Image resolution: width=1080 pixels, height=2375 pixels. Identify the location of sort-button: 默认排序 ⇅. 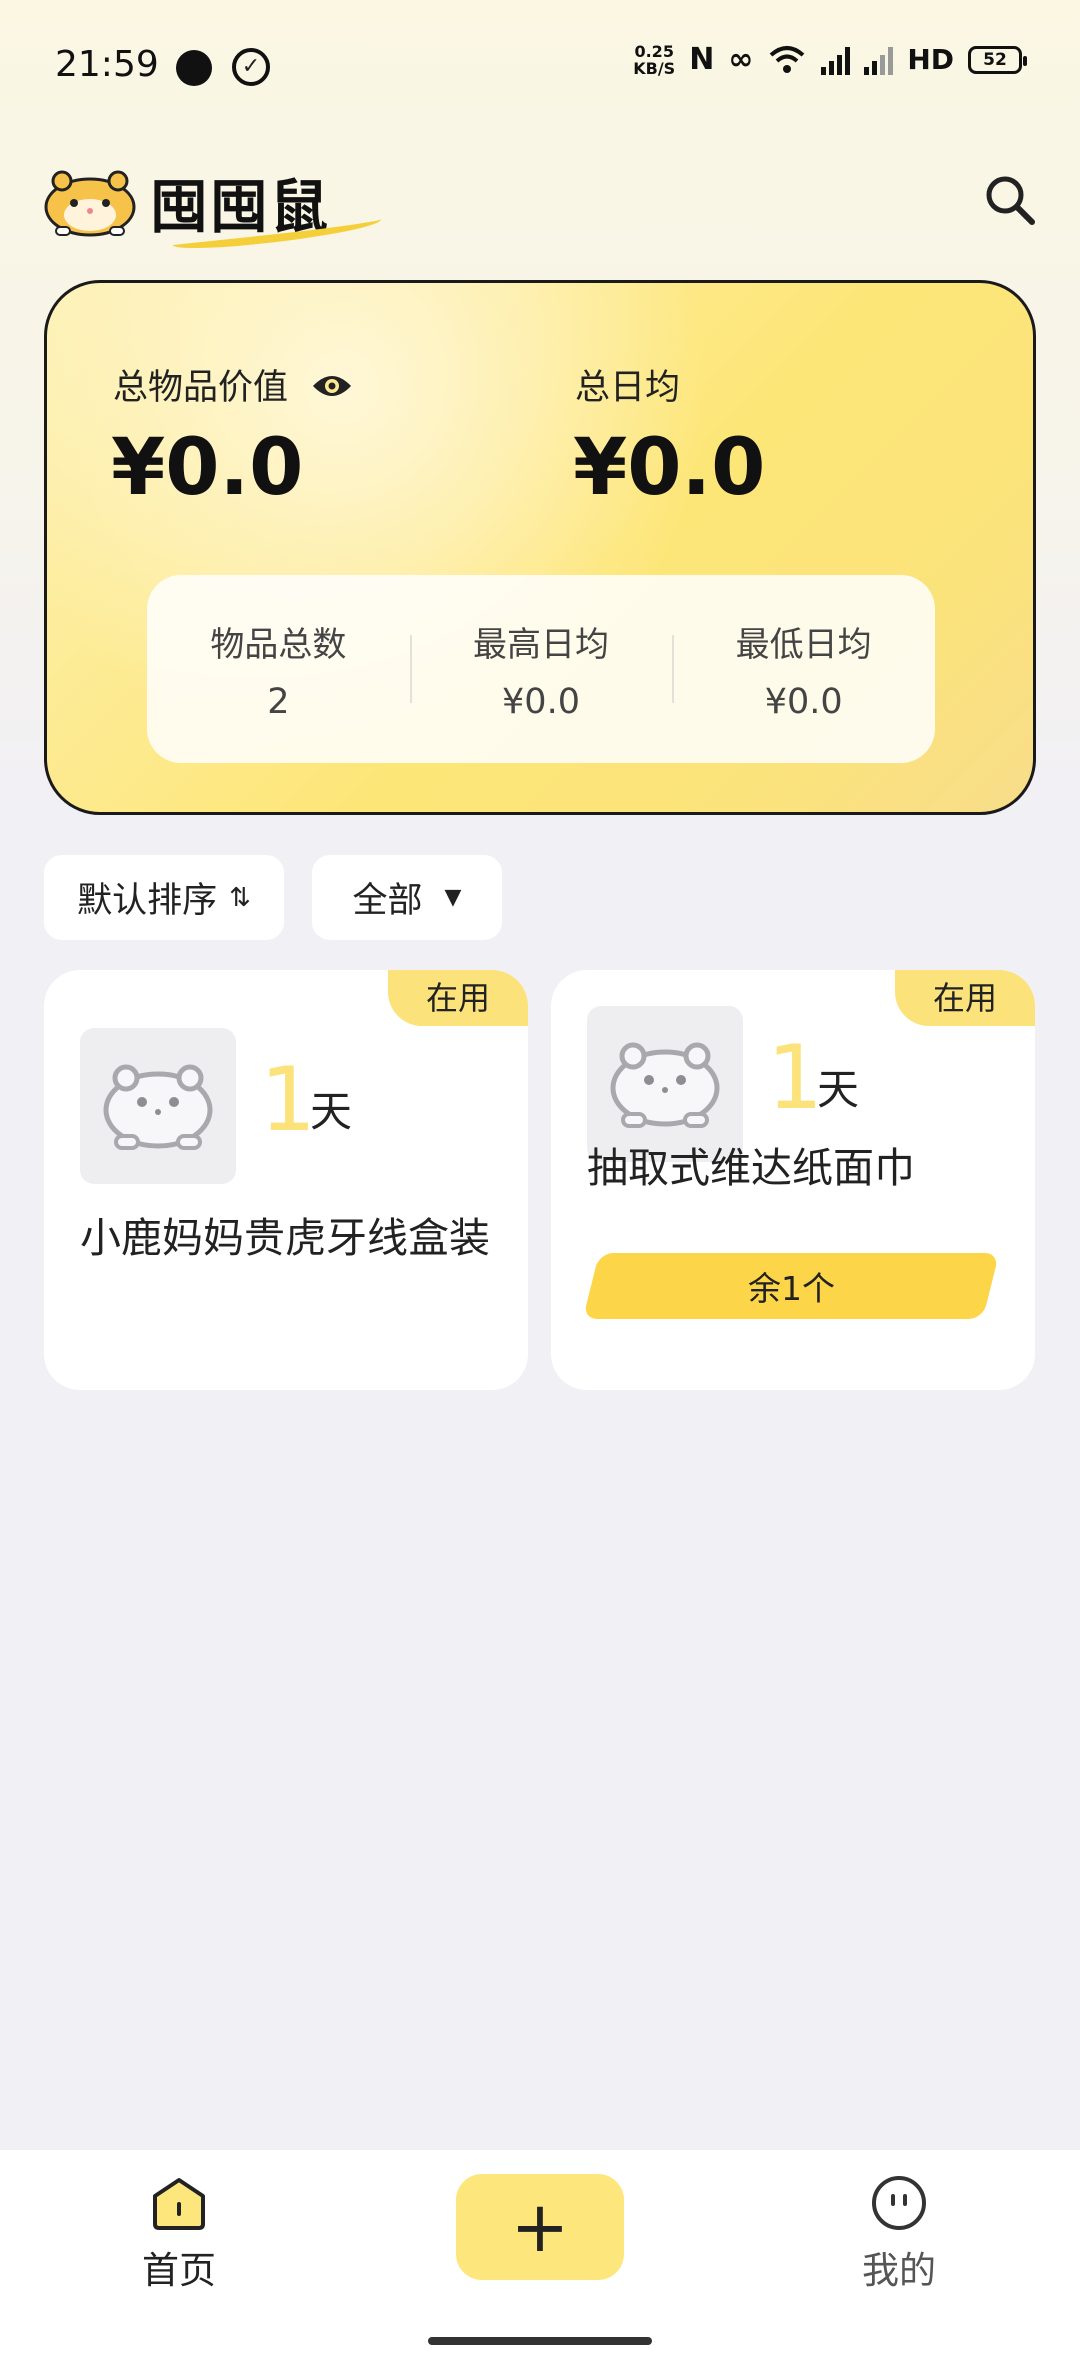
(164, 897).